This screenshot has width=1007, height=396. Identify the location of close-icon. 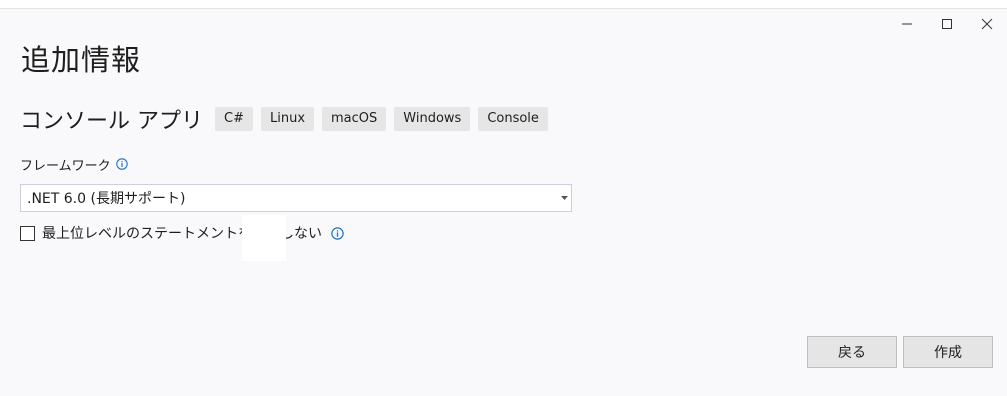
(987, 24).